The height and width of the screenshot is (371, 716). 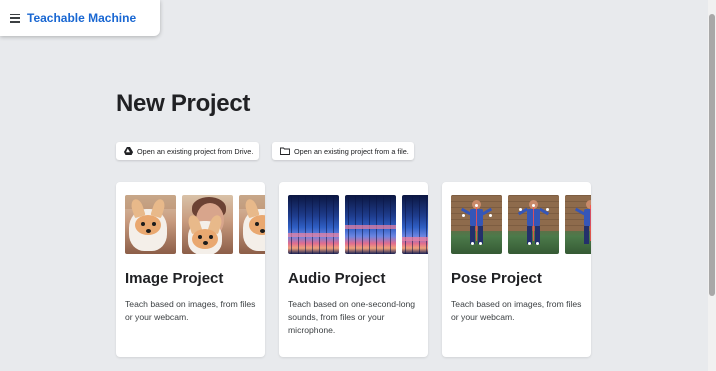 I want to click on scrollbar-thumb, so click(x=712, y=155).